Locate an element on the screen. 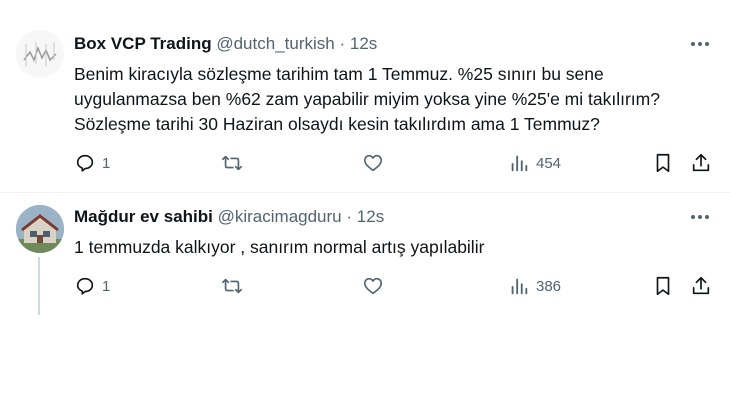  tweet-header: Box VCP Trading @dutch_turkish · 12s is located at coordinates (225, 44).